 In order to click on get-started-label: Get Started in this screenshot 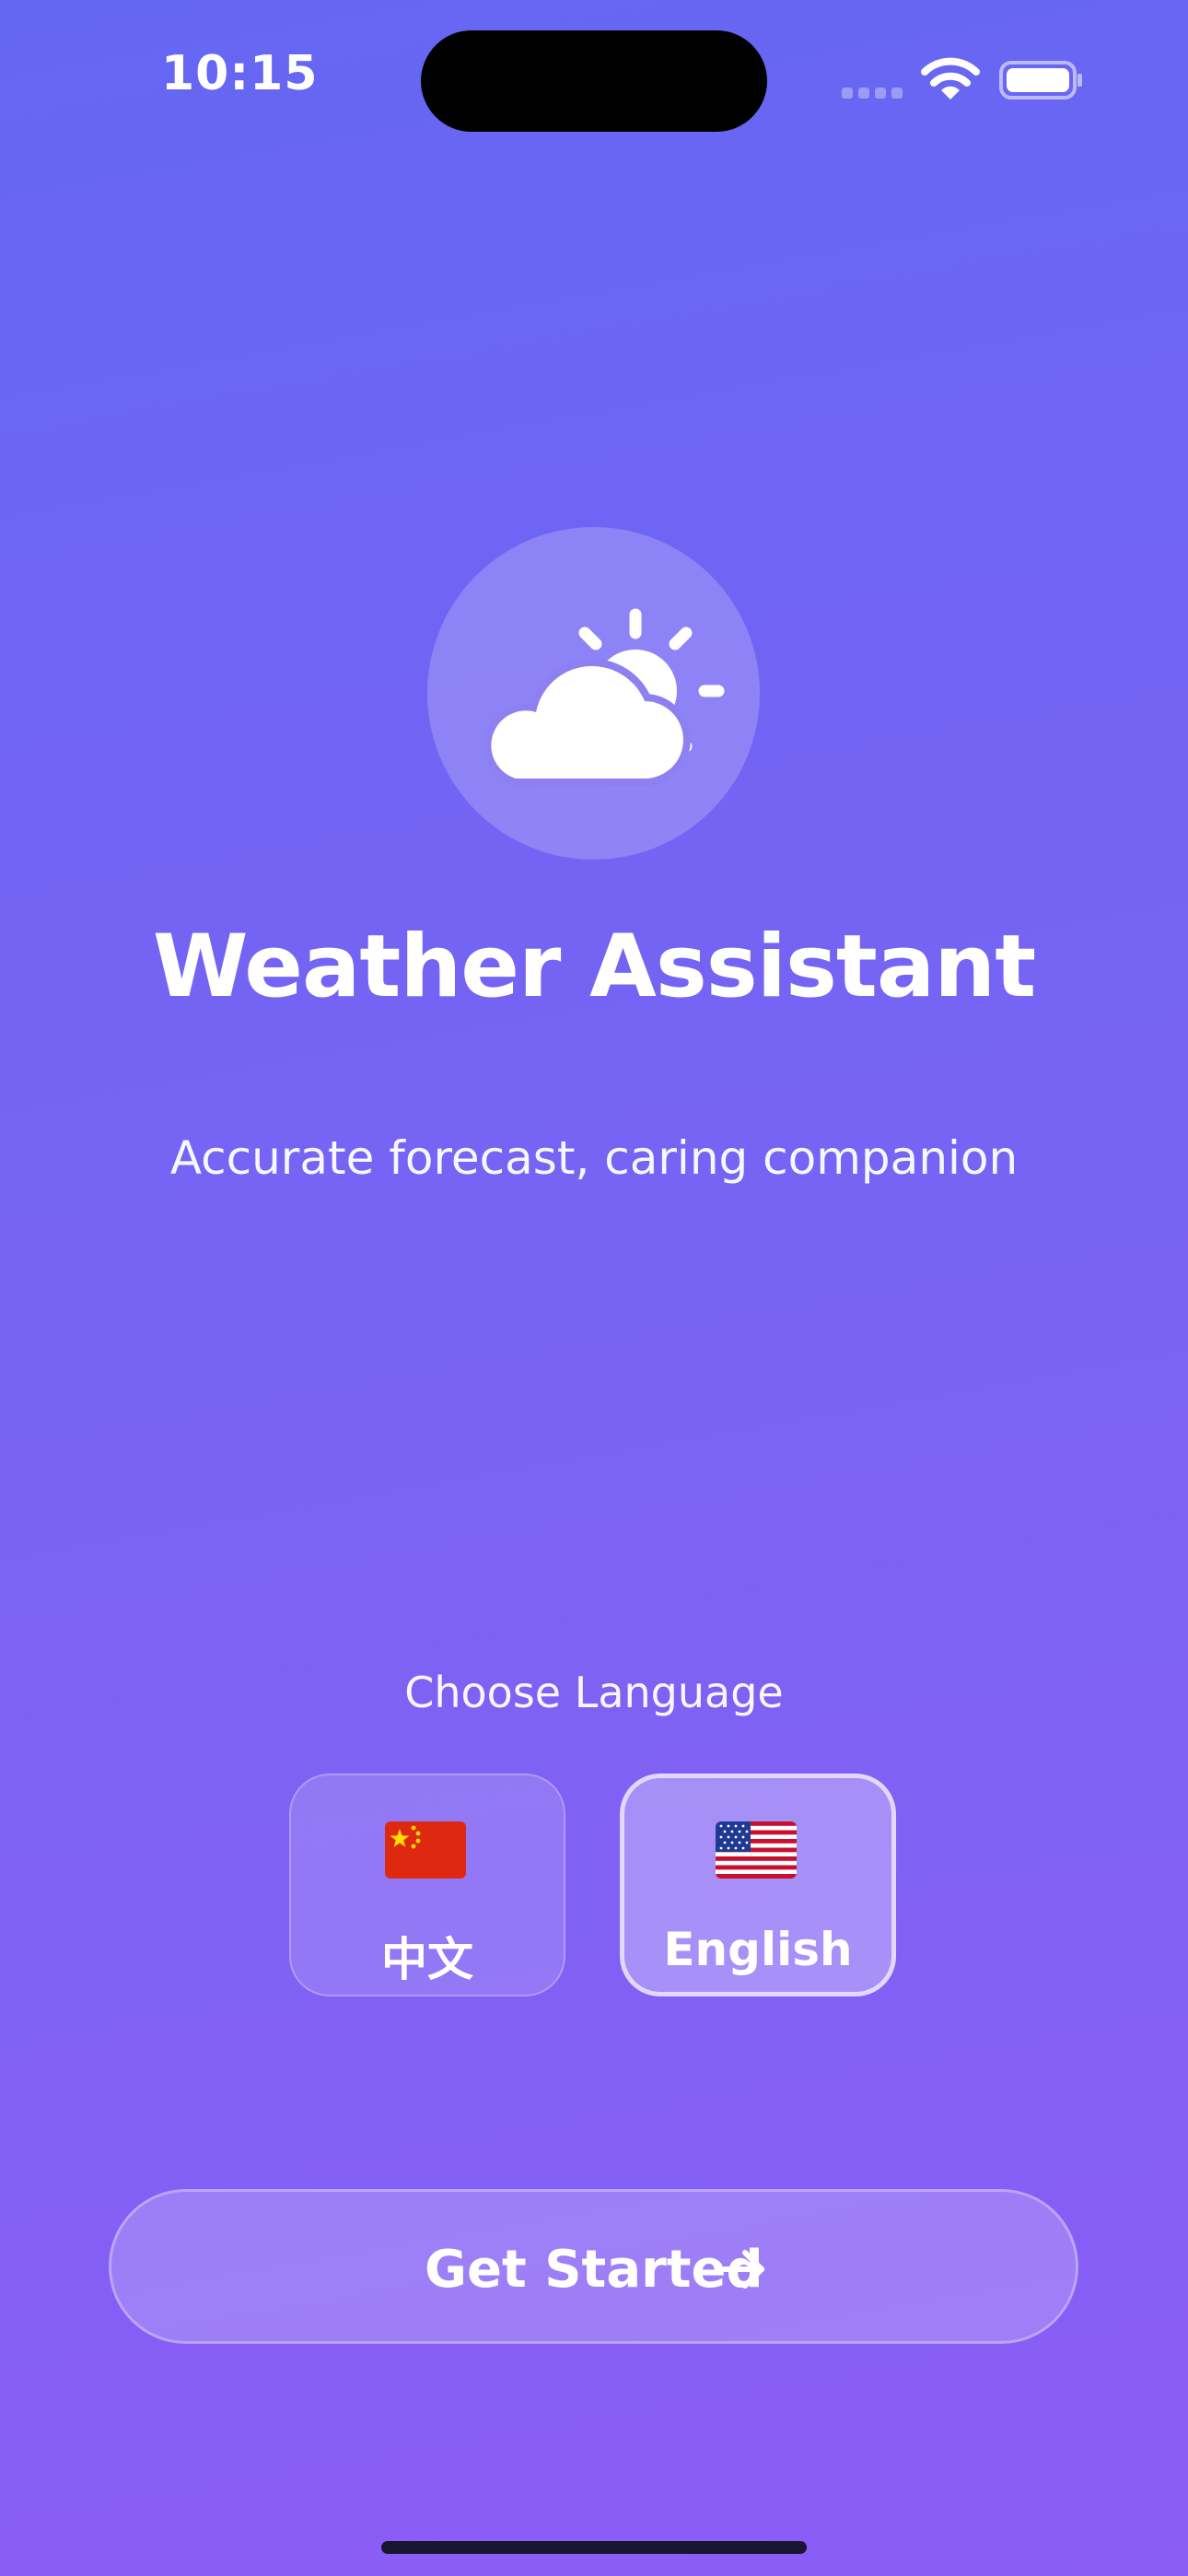, I will do `click(594, 2270)`.